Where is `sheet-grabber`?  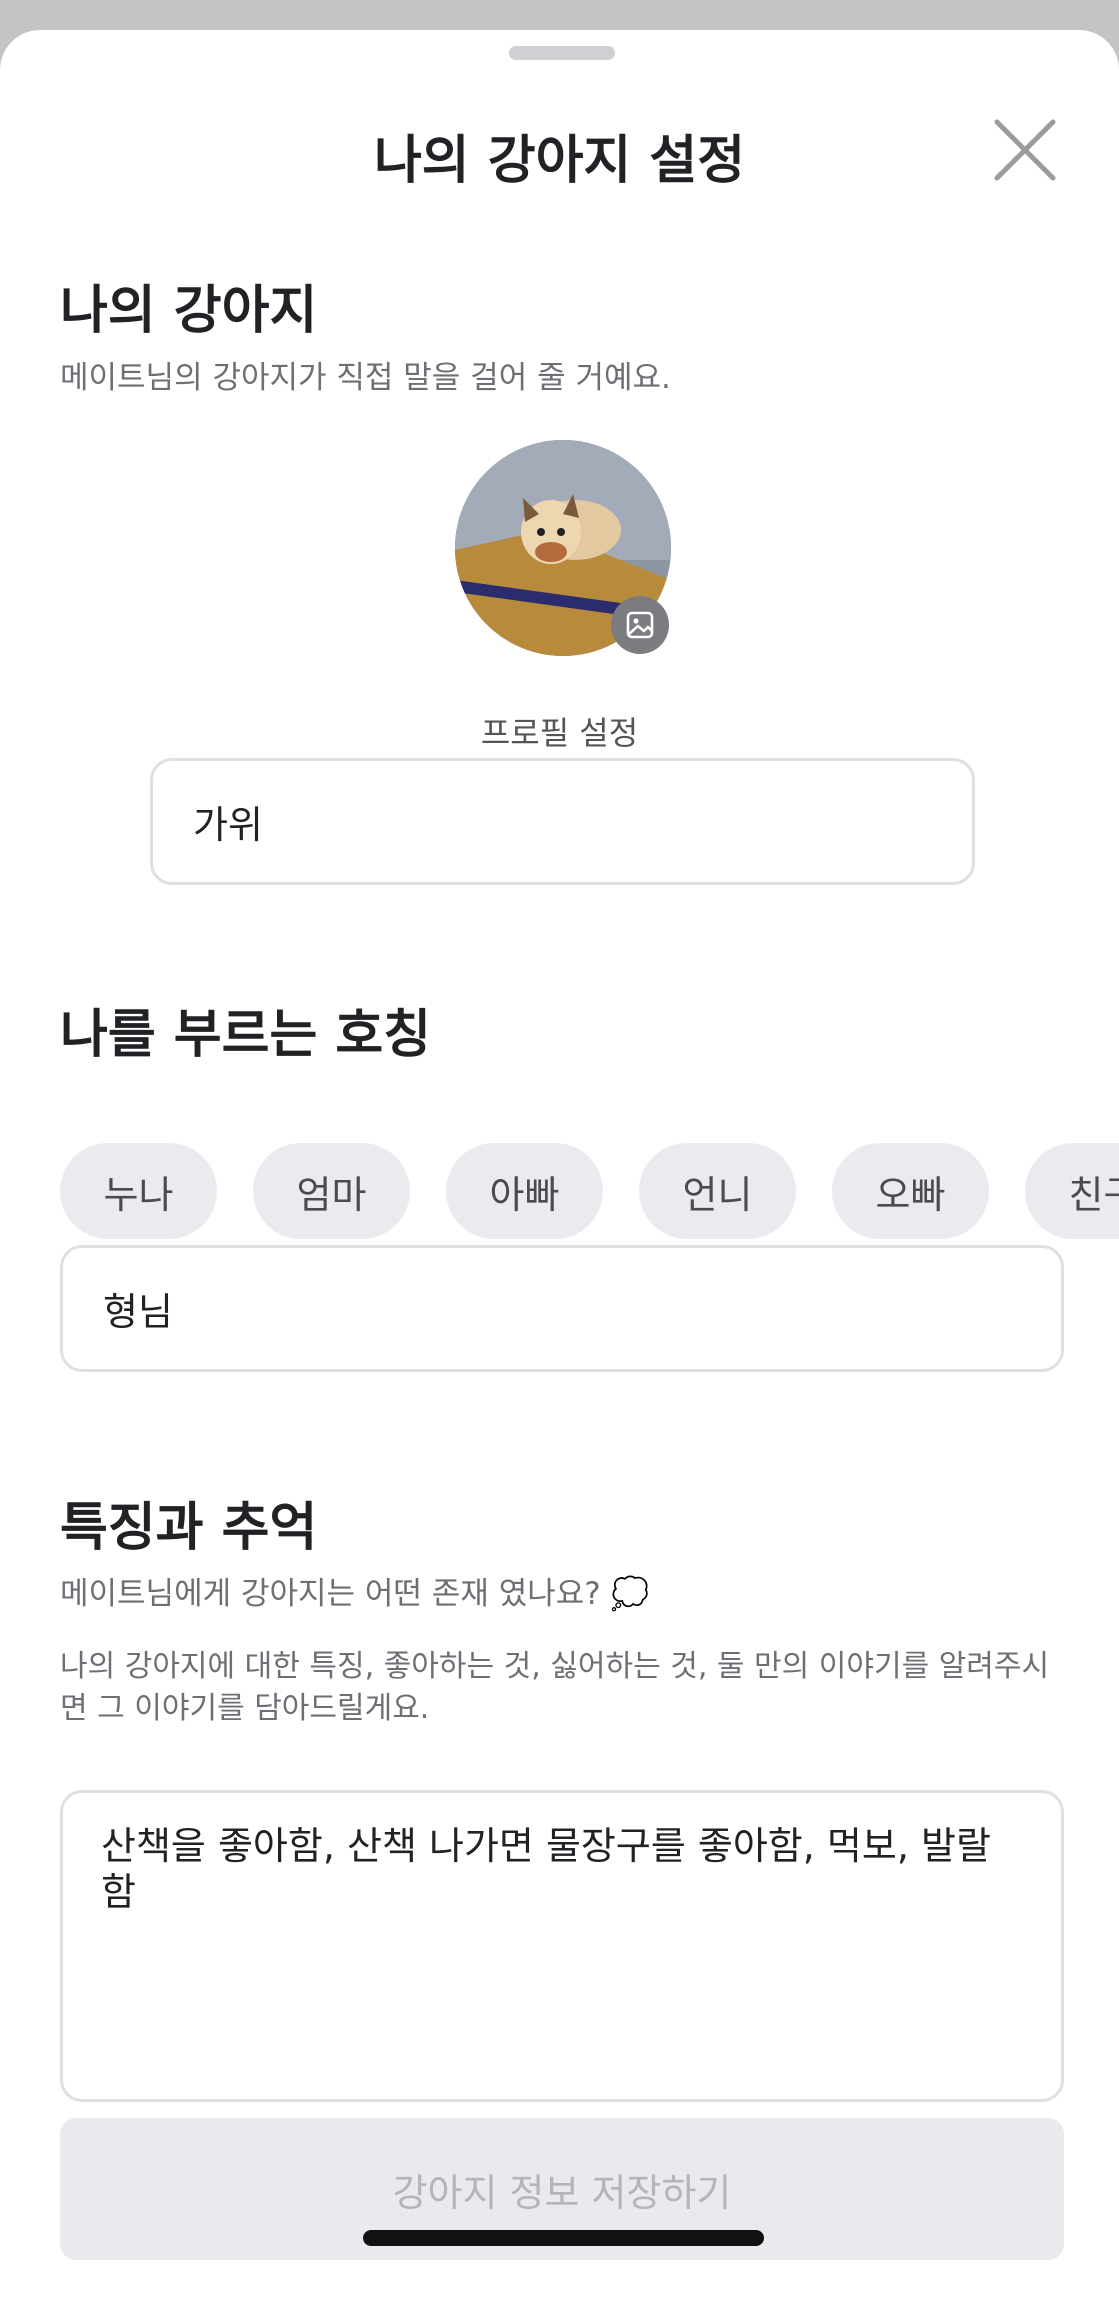 sheet-grabber is located at coordinates (562, 53).